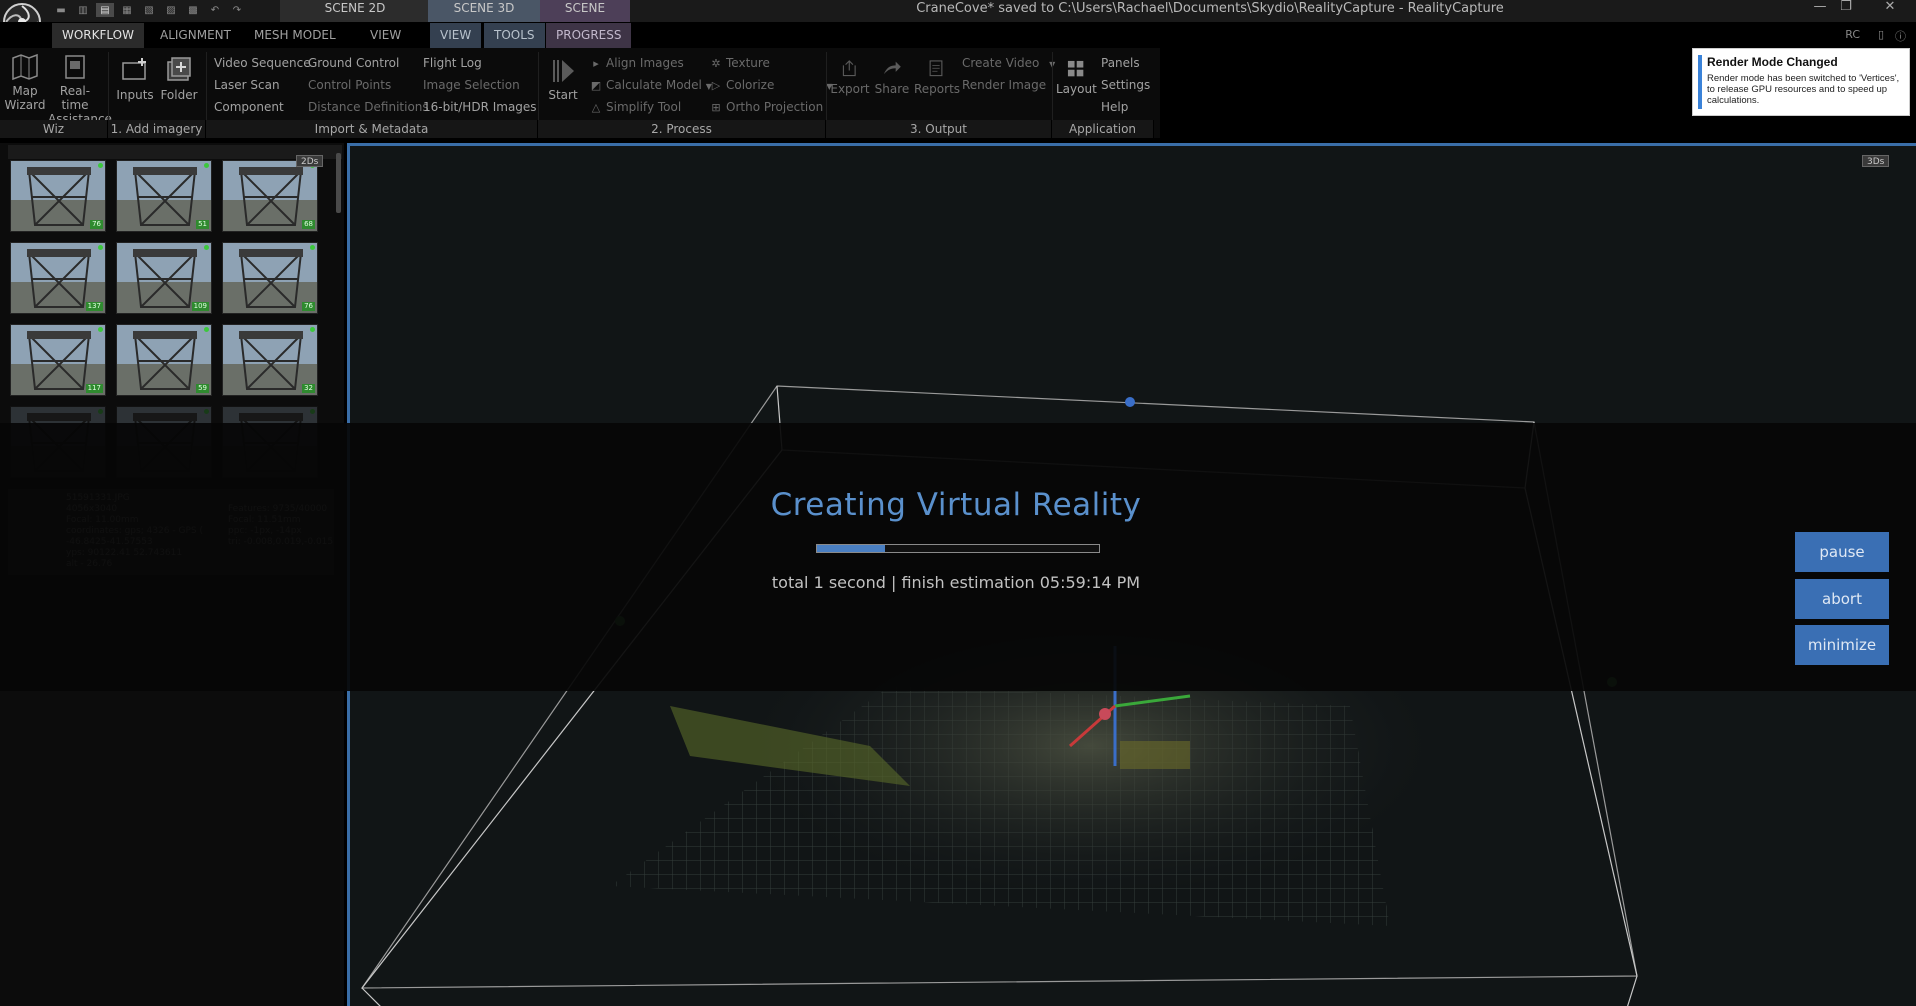 This screenshot has width=1916, height=1006. What do you see at coordinates (740, 63) in the screenshot?
I see `texture-button: ✲ Texture` at bounding box center [740, 63].